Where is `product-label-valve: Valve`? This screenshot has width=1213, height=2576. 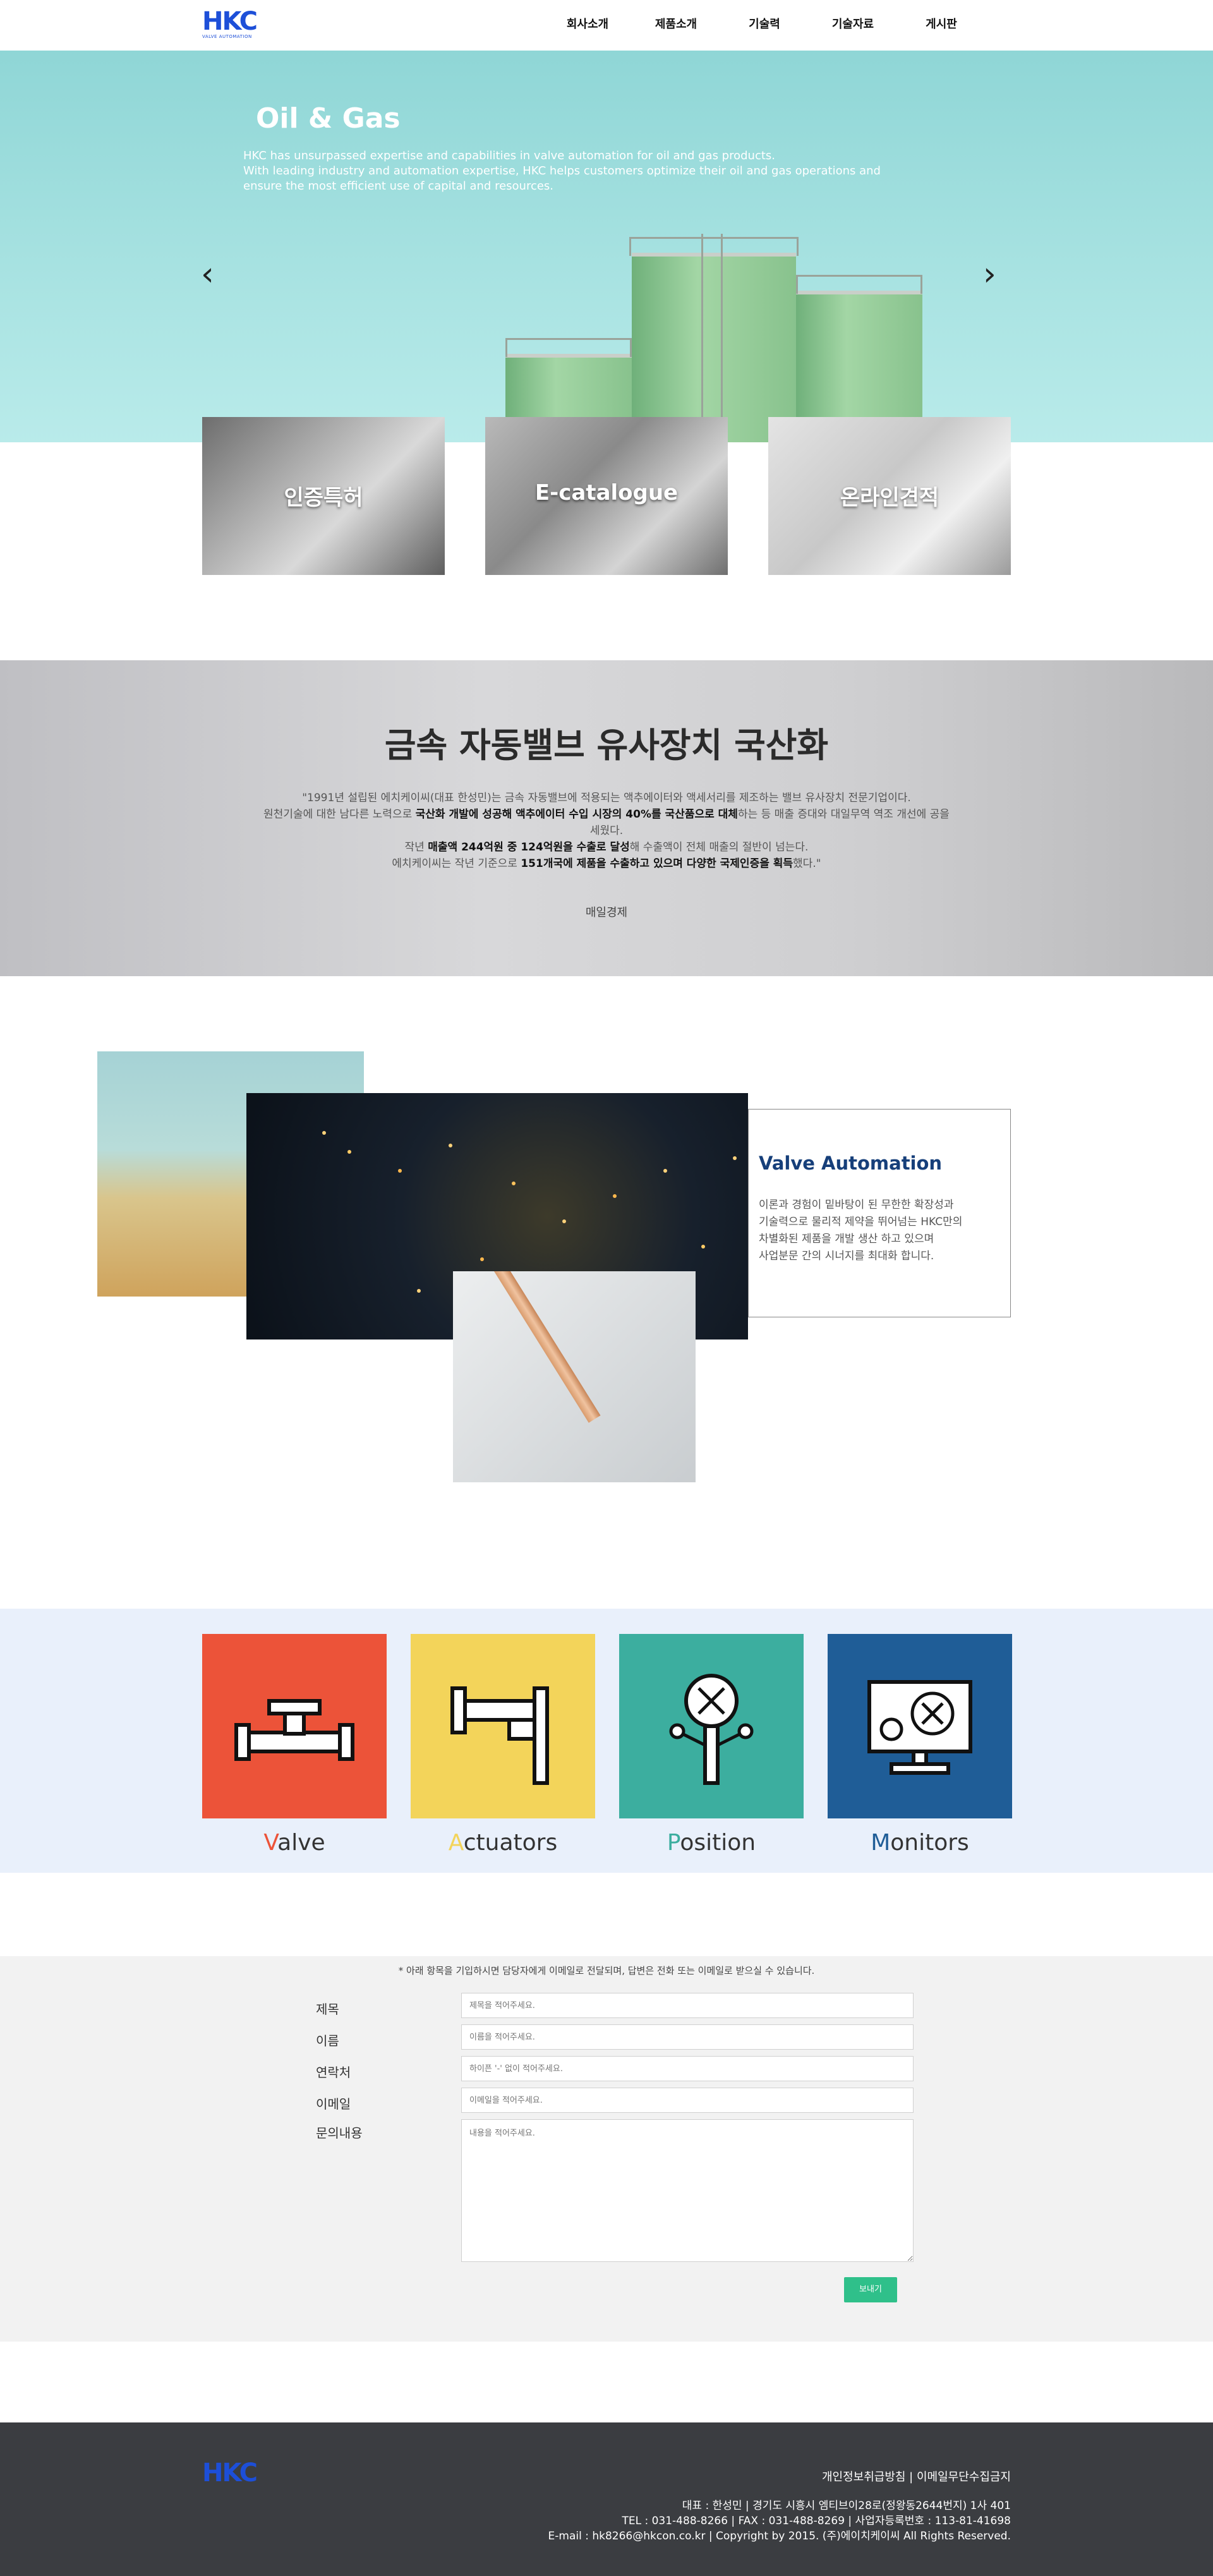 product-label-valve: Valve is located at coordinates (294, 1843).